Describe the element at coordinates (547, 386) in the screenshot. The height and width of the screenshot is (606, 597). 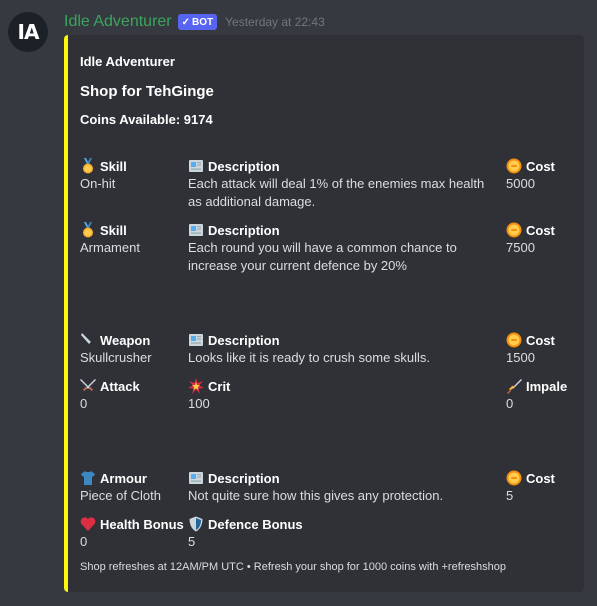
I see `field-name: Impale` at that location.